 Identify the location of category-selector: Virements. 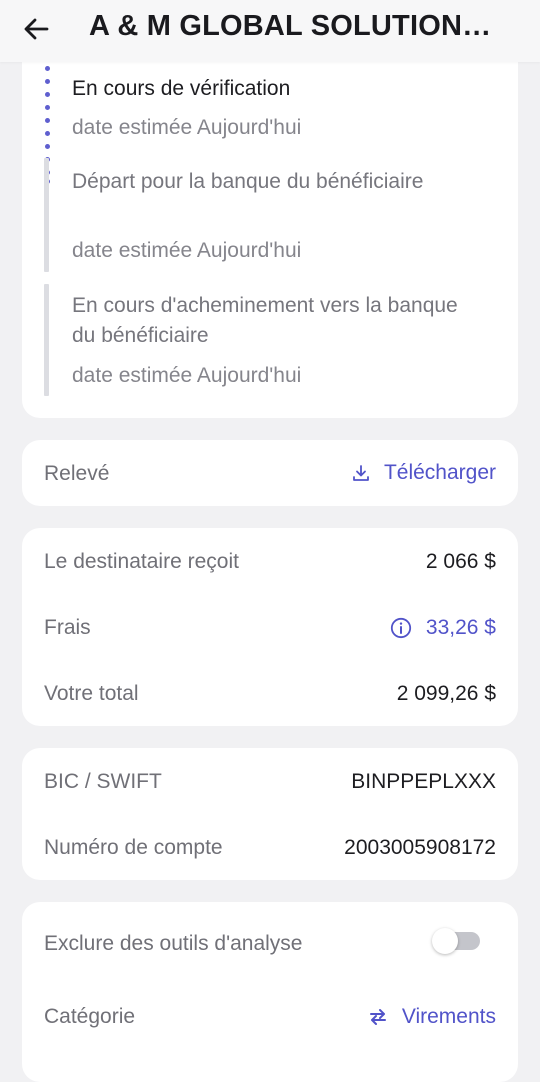
(432, 1017).